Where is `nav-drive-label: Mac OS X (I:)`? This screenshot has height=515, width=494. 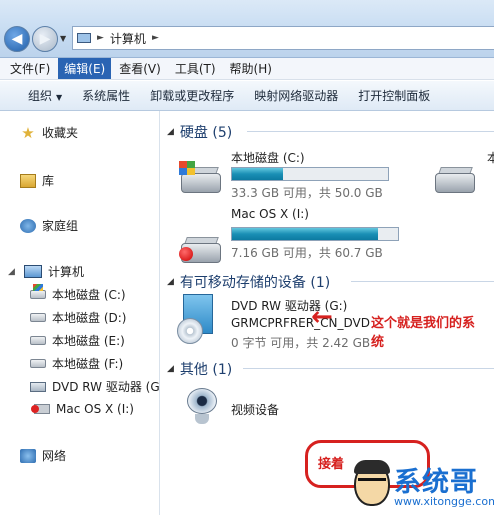 nav-drive-label: Mac OS X (I:) is located at coordinates (95, 409).